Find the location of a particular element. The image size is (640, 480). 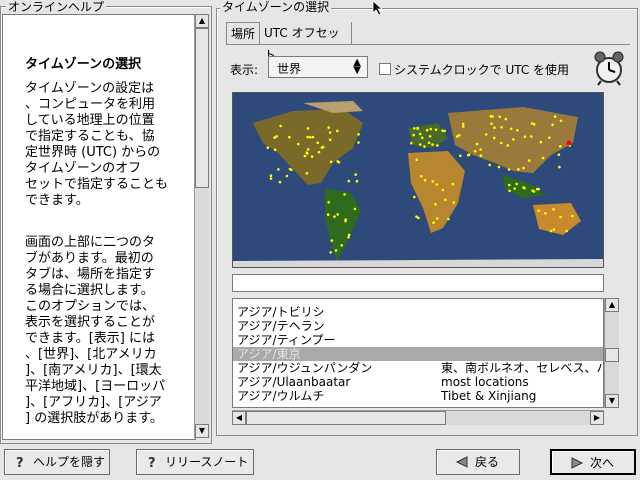

list-hscroll-thumb is located at coordinates (346, 418).